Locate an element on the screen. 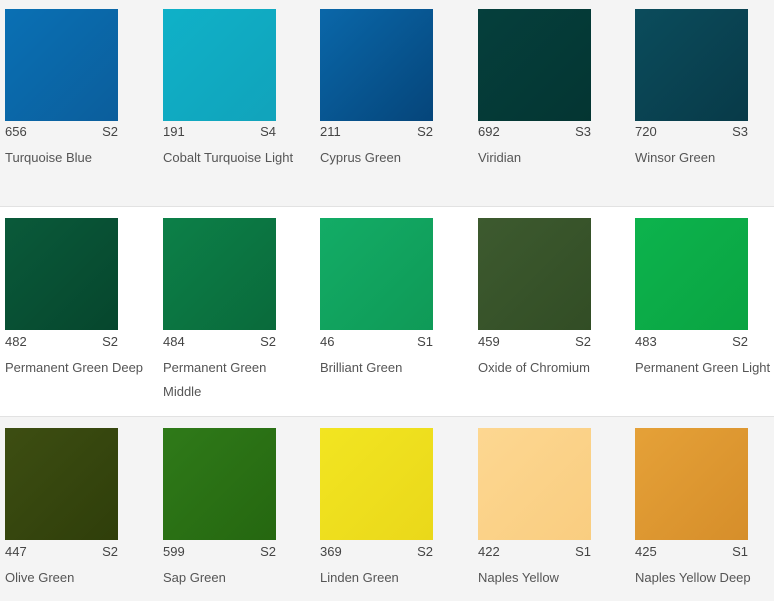  color-name: Olive Green is located at coordinates (40, 577).